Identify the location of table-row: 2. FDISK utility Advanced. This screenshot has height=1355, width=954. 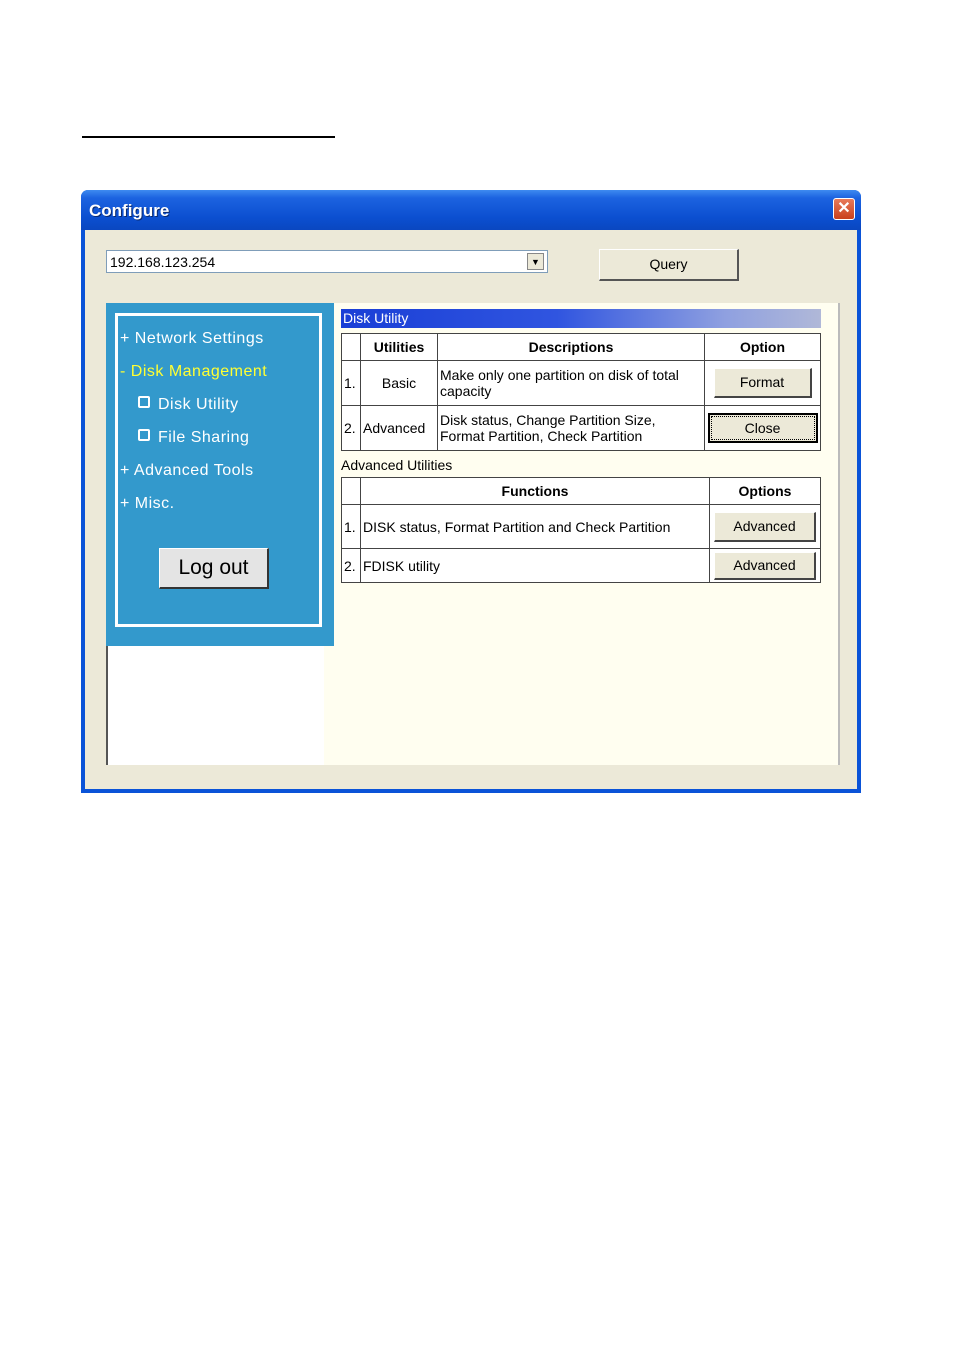
(581, 565).